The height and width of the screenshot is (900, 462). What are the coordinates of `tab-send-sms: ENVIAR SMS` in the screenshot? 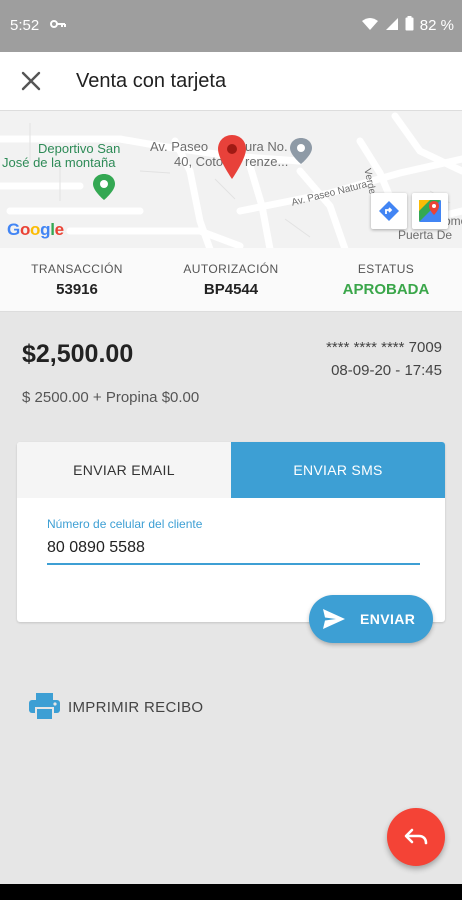 It's located at (338, 470).